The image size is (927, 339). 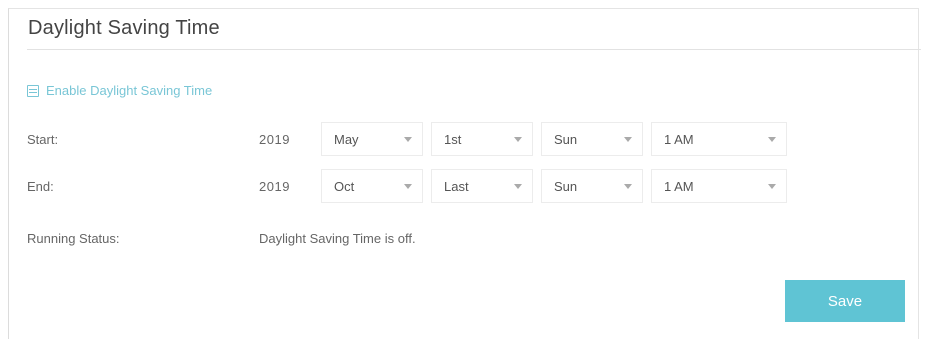 What do you see at coordinates (679, 139) in the screenshot?
I see `start-hour-value: 1 AM` at bounding box center [679, 139].